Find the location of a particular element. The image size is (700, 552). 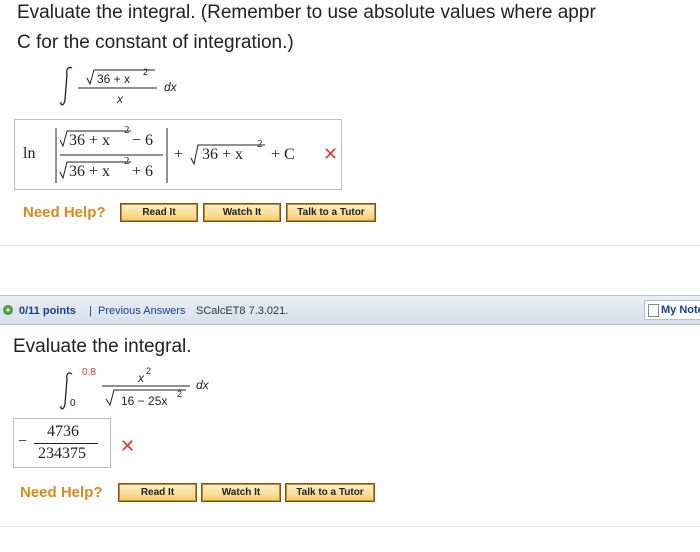

fraction-bar is located at coordinates (66, 443).